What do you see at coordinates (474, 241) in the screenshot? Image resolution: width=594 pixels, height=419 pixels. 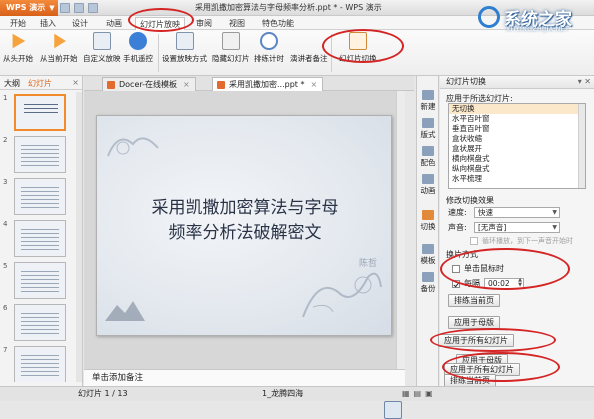 I see `loop-checkbox` at bounding box center [474, 241].